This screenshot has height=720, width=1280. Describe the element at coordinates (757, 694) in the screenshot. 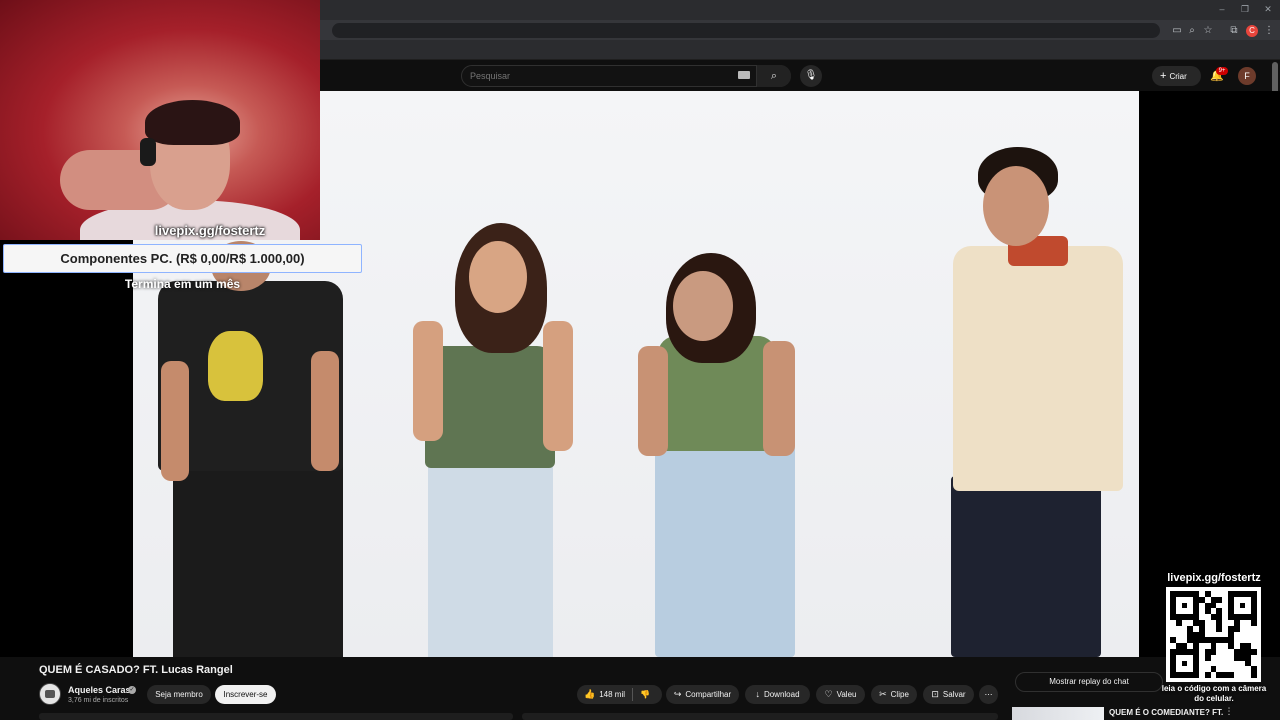

I see `download-icon: ↓` at that location.